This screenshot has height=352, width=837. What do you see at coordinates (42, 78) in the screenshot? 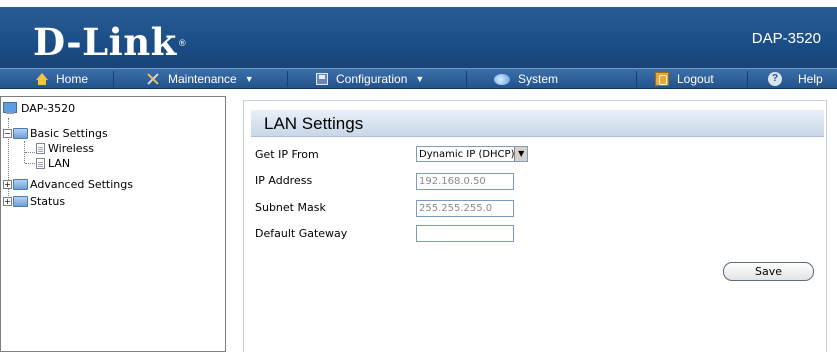
I see `home-icon` at bounding box center [42, 78].